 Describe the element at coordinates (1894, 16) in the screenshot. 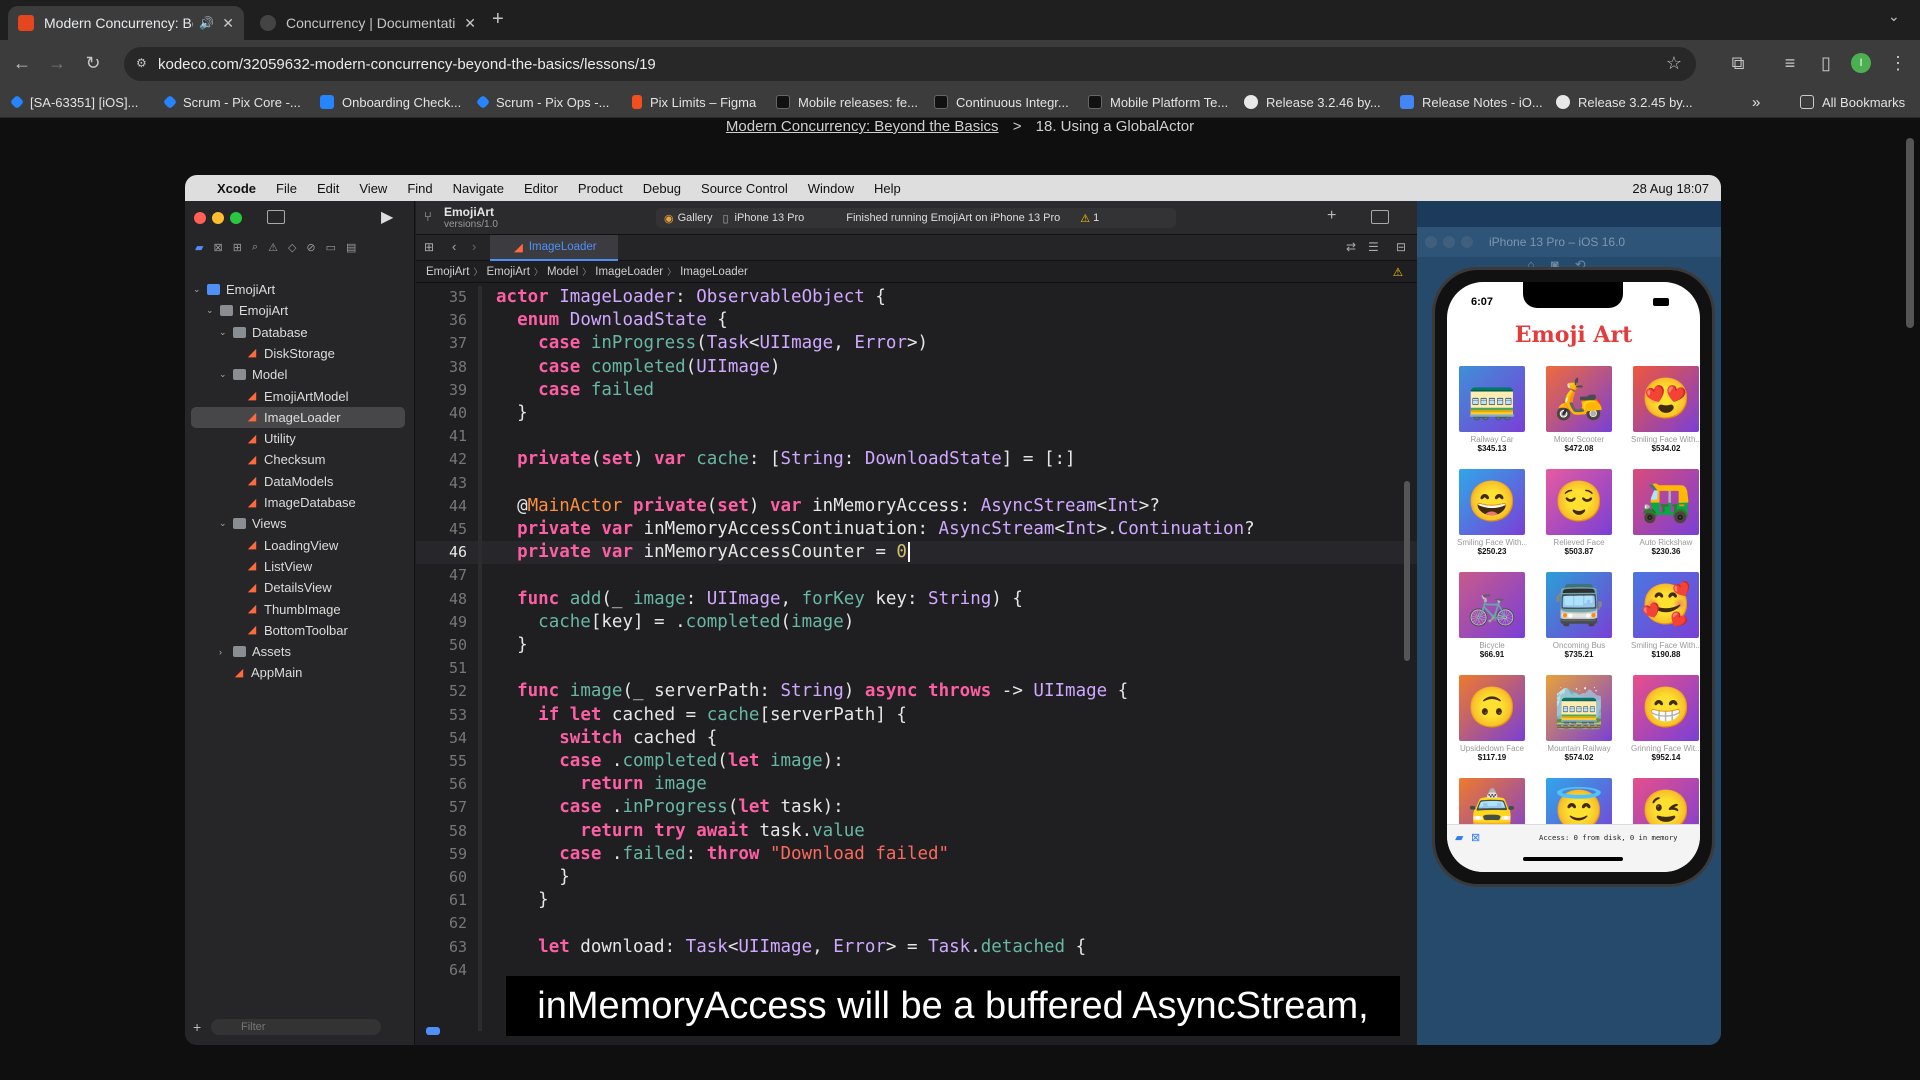

I see `tab-search-icon: ⌄` at that location.